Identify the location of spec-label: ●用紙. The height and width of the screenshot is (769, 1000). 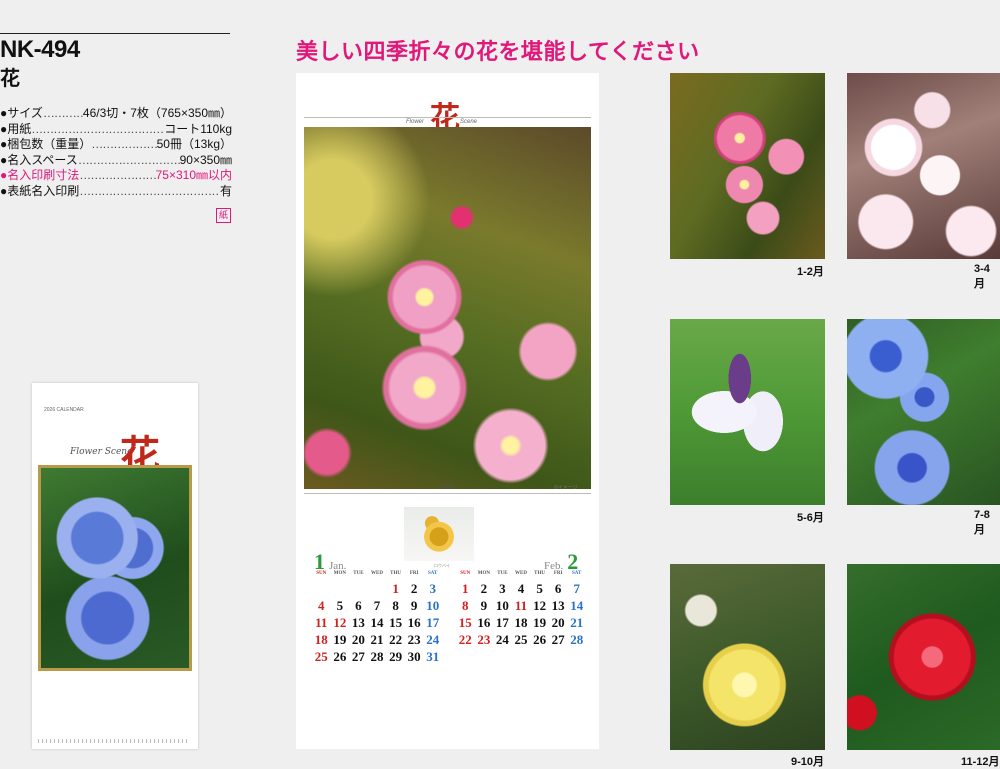
(16, 128).